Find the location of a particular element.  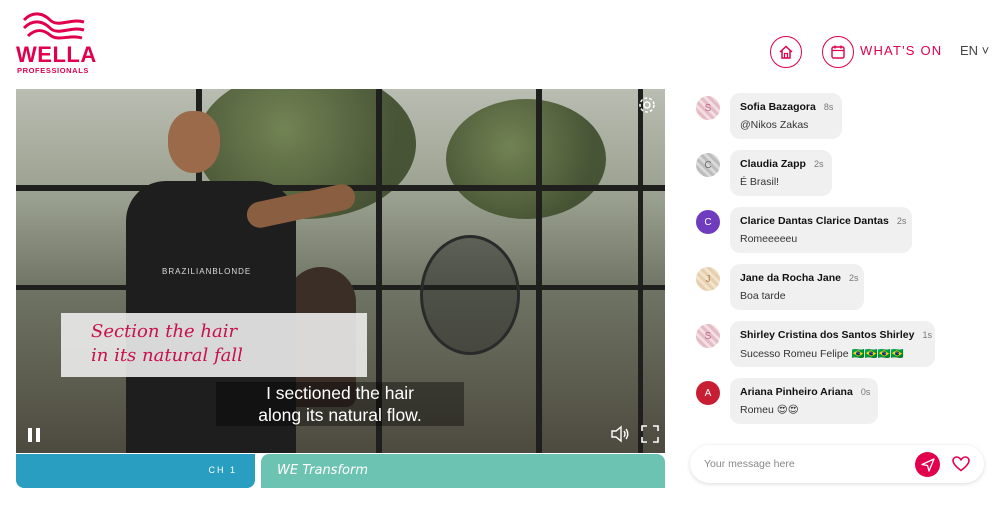

chat-text: Romeeeeeu is located at coordinates (769, 239).